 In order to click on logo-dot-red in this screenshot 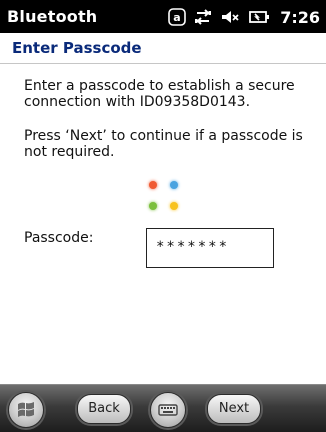, I will do `click(153, 185)`.